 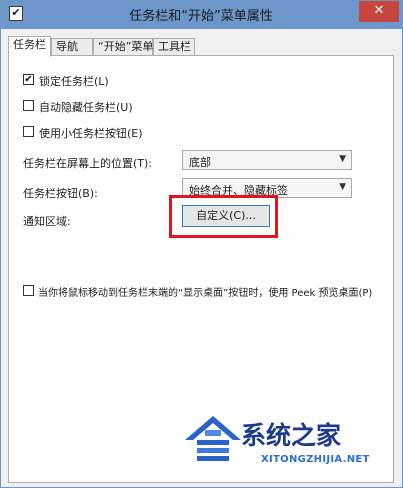 I want to click on small-buttons-checkbox, so click(x=28, y=131).